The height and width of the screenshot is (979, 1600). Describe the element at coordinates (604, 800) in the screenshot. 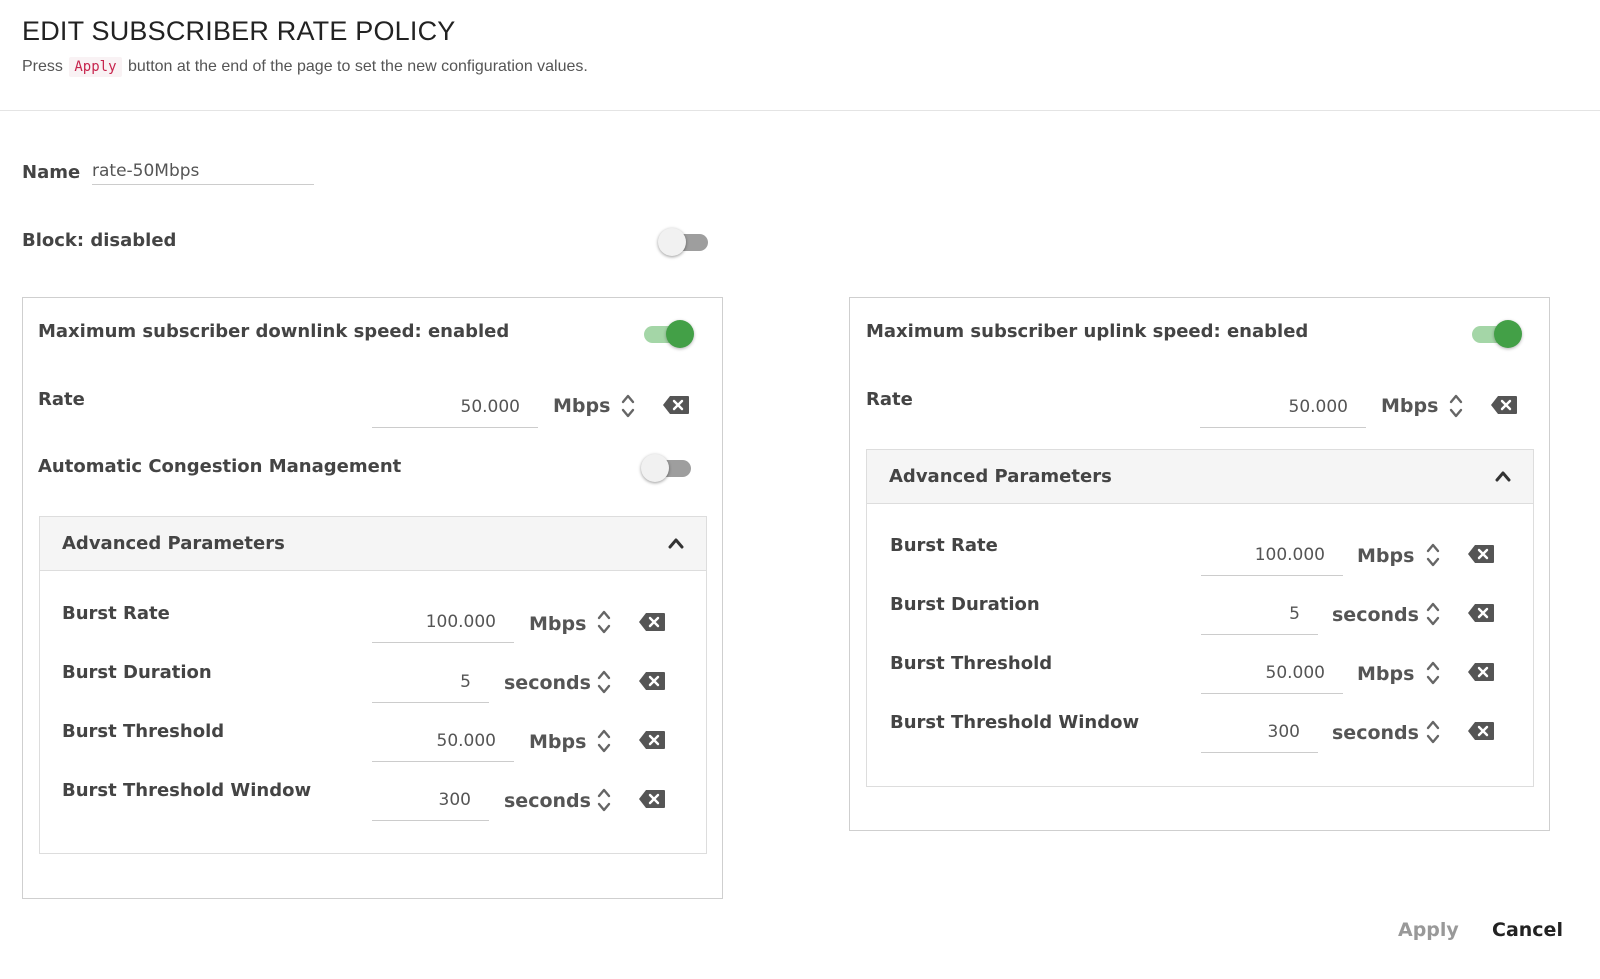

I see `downlink-burst-threshold-window-spinner-icon` at that location.